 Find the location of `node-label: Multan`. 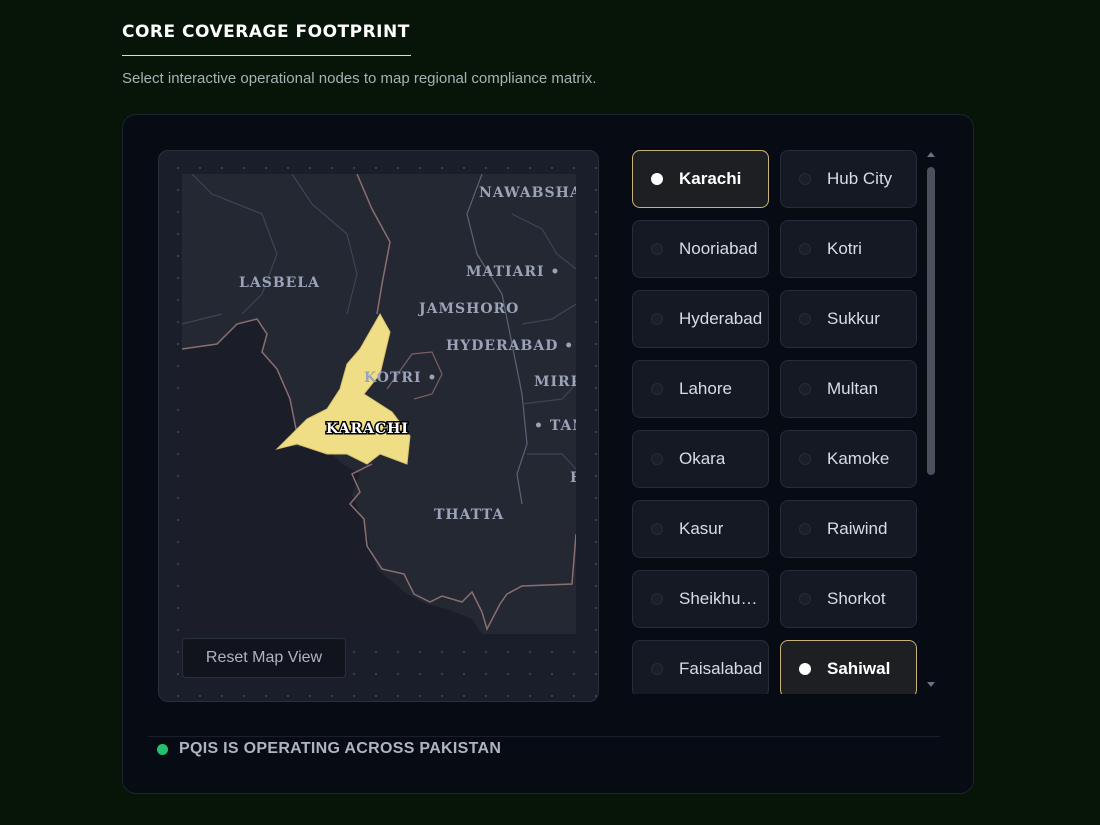

node-label: Multan is located at coordinates (853, 388).